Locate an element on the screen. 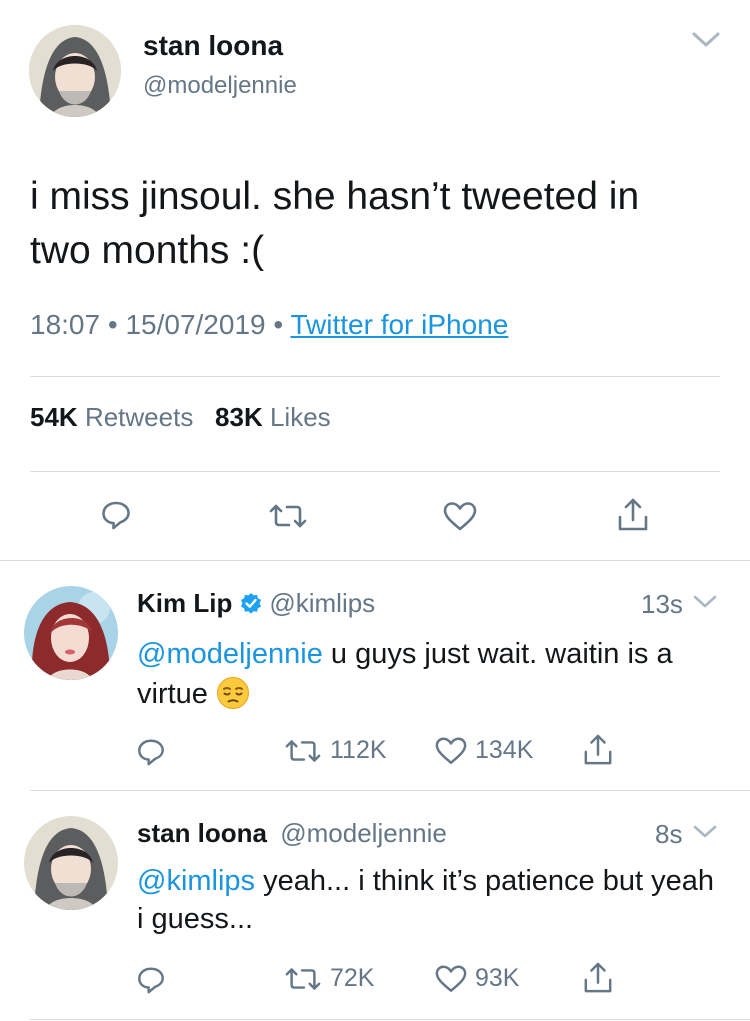 The width and height of the screenshot is (750, 1021). reply-like-button: 93K is located at coordinates (477, 978).